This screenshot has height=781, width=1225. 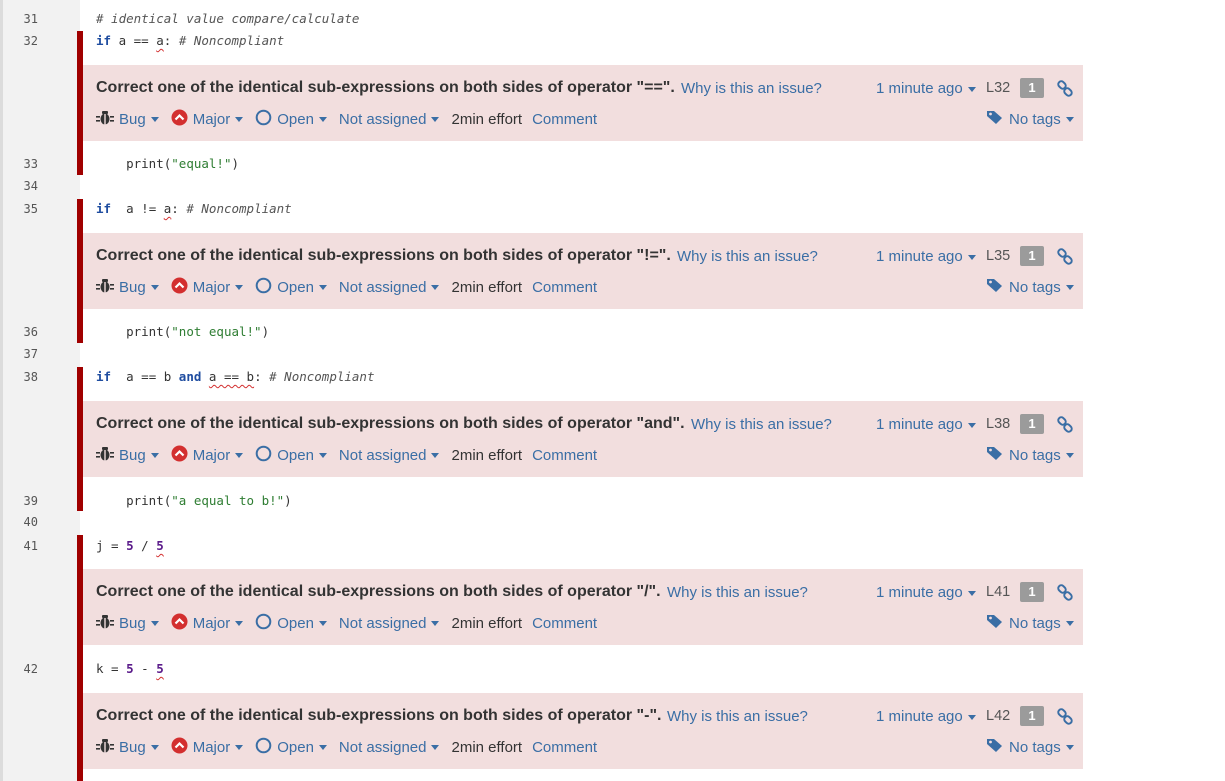 I want to click on issue-line-number: L32, so click(x=998, y=88).